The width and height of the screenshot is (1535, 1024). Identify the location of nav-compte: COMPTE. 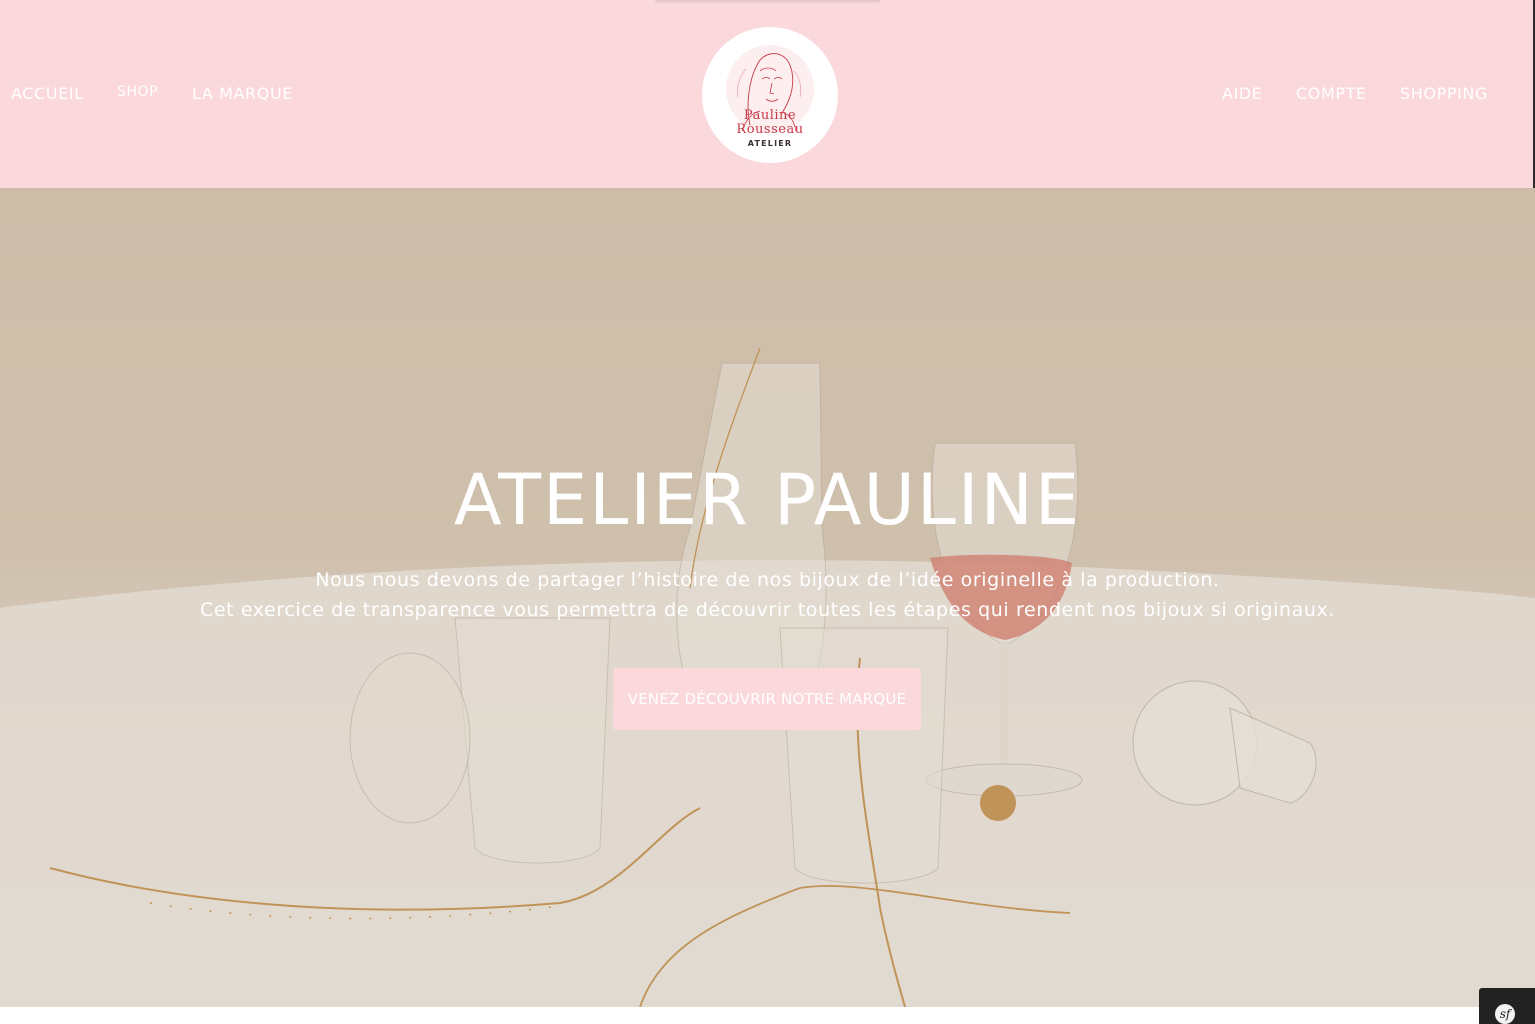
(1331, 93).